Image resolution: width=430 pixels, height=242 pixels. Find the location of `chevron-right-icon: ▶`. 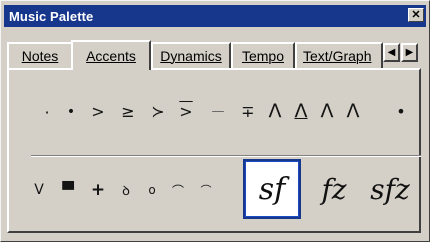

chevron-right-icon: ▶ is located at coordinates (409, 52).